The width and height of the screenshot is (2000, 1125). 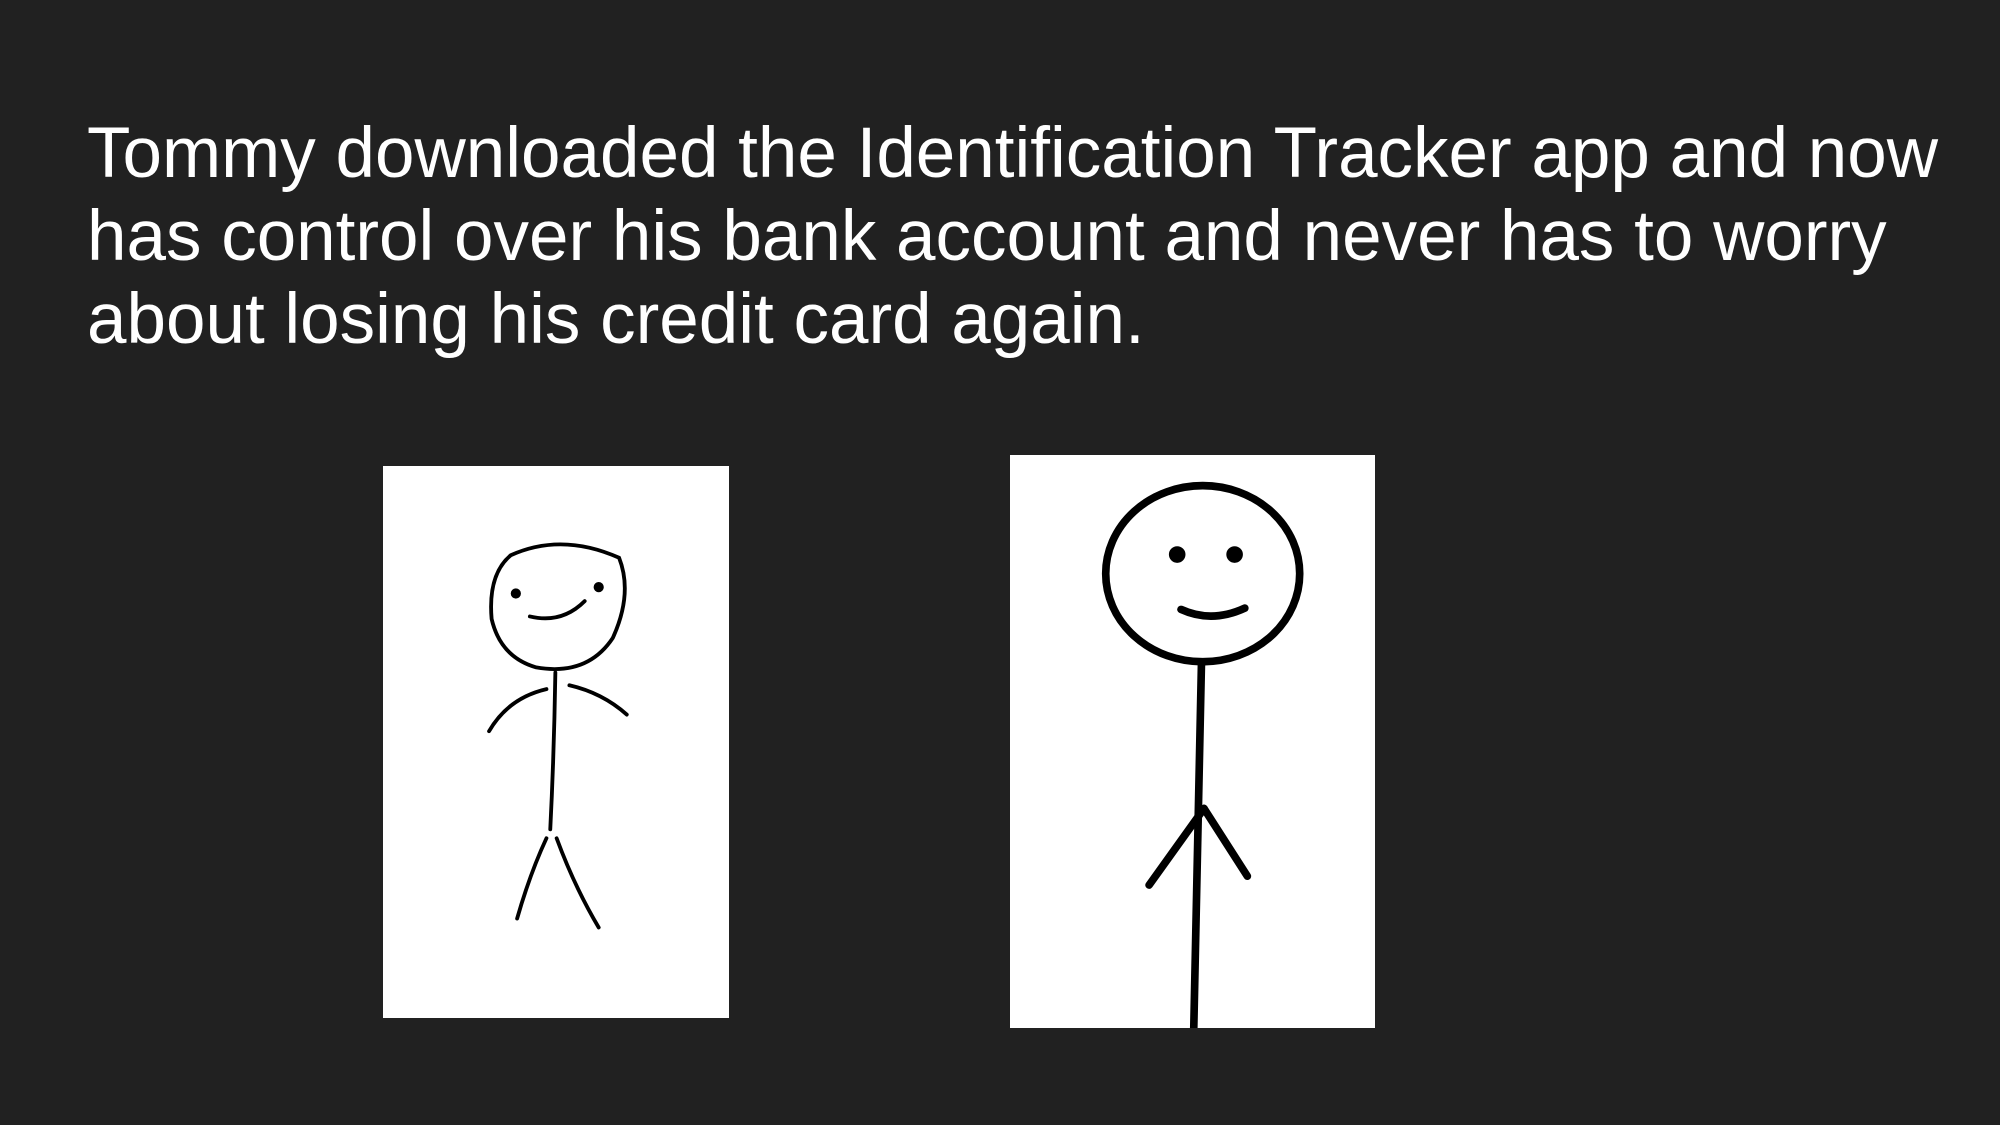 I want to click on neat-stick-figure-icon, so click(x=1202, y=754).